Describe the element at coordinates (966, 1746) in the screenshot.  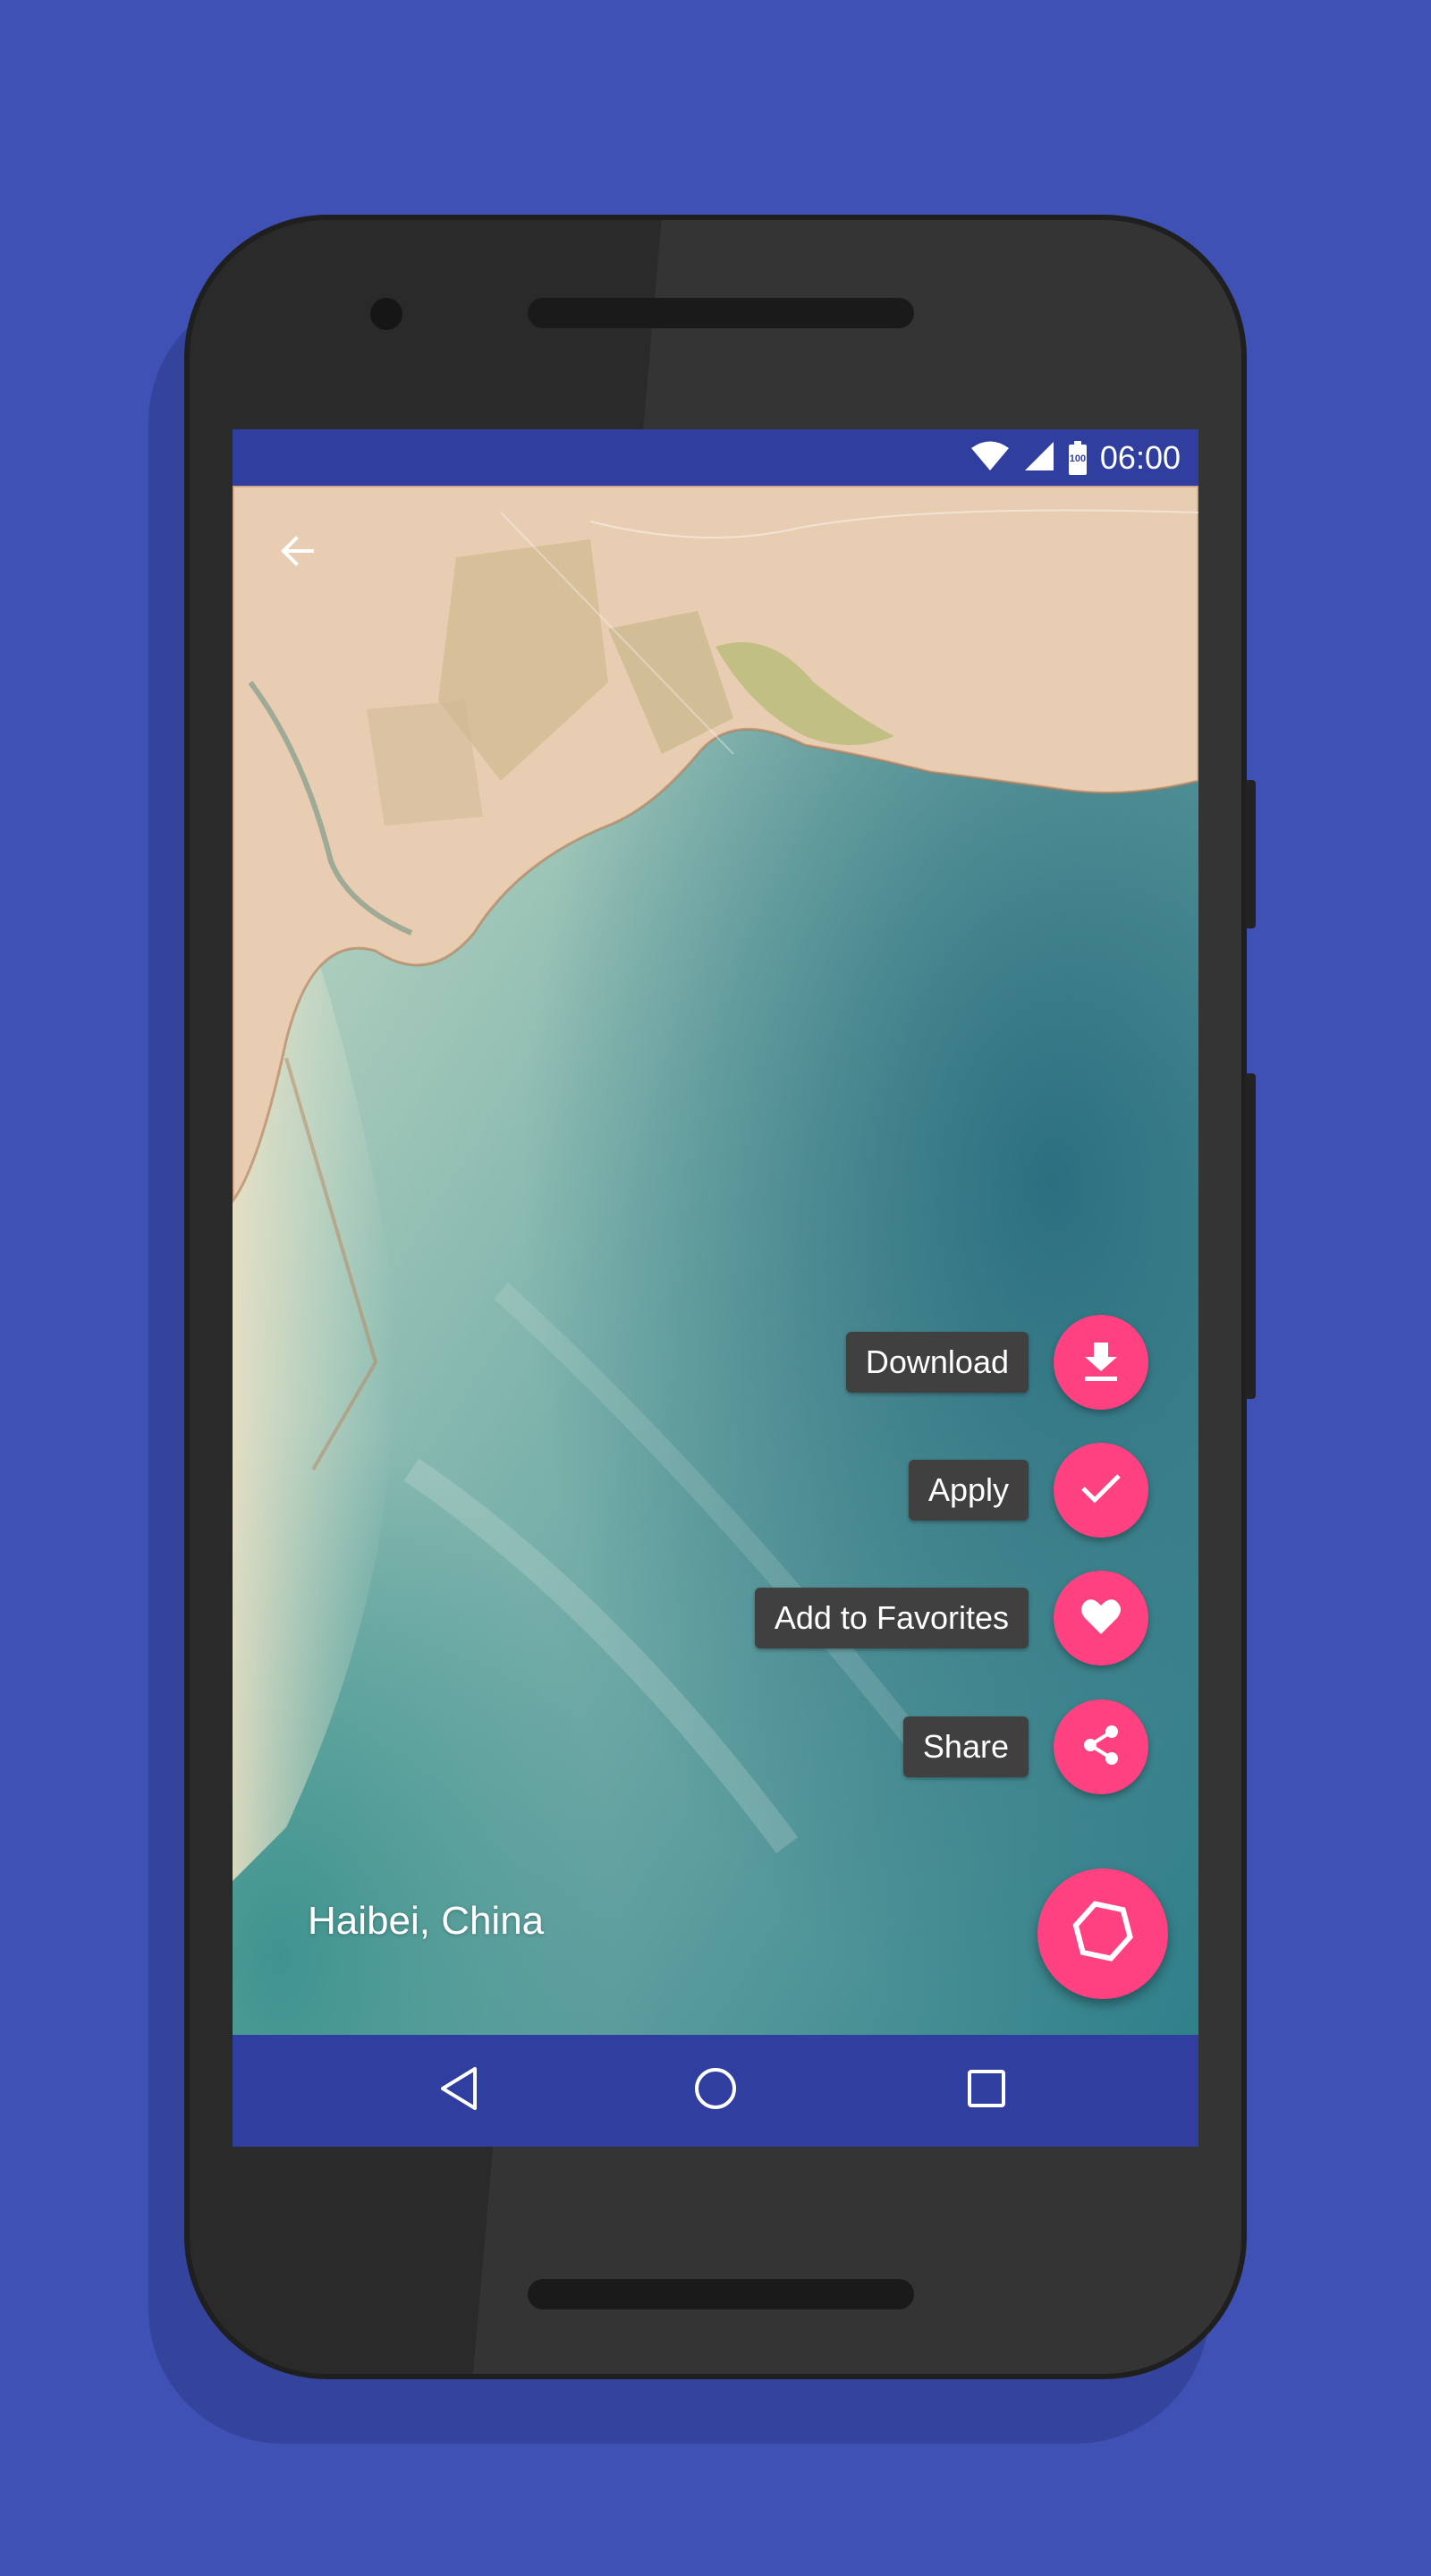
I see `share-label: Share` at that location.